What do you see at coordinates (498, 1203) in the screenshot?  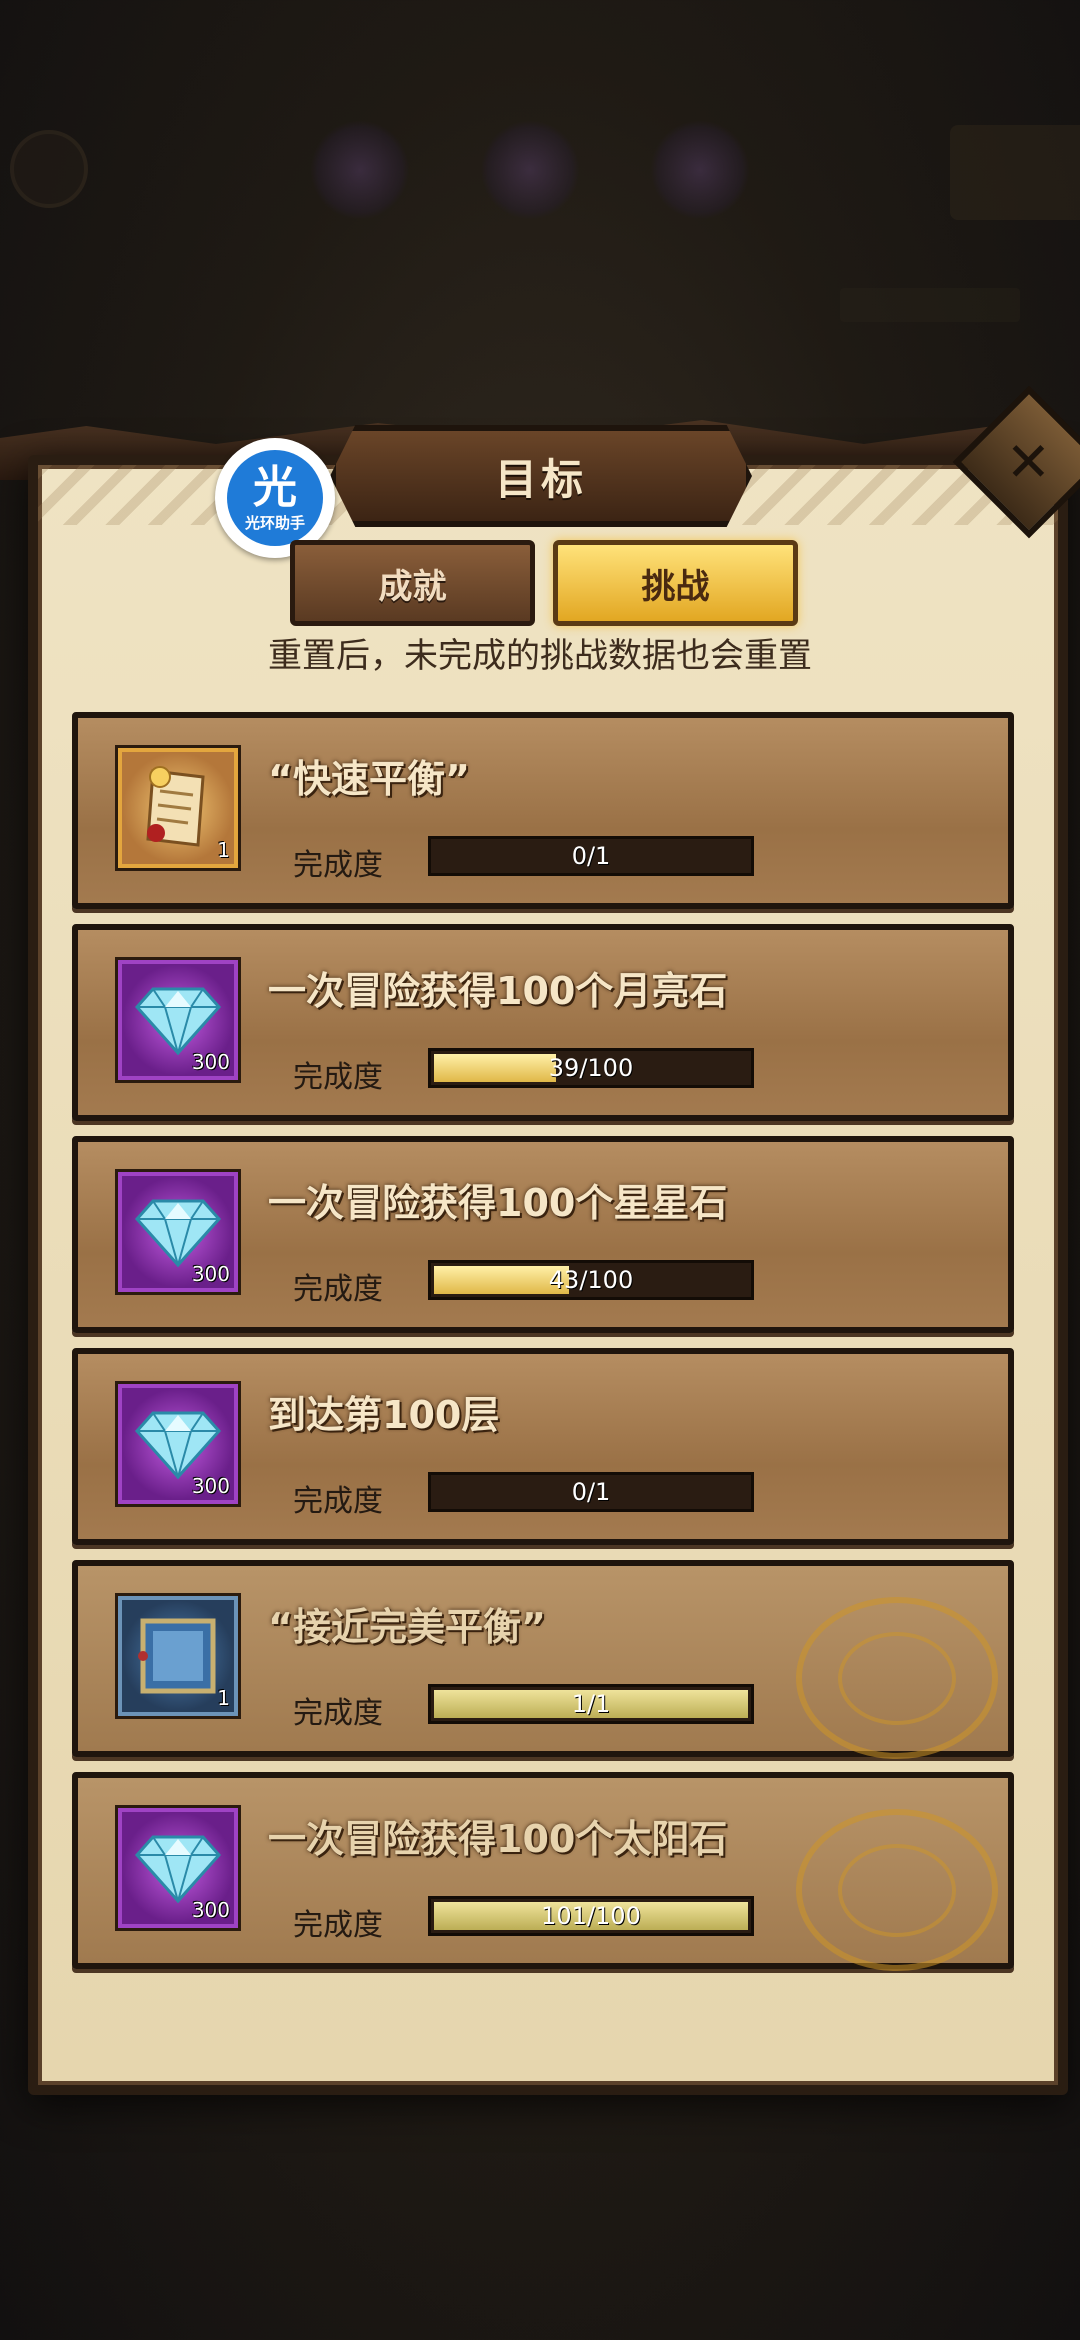 I see `challenge-title: 一次冒险获得100个星星石` at bounding box center [498, 1203].